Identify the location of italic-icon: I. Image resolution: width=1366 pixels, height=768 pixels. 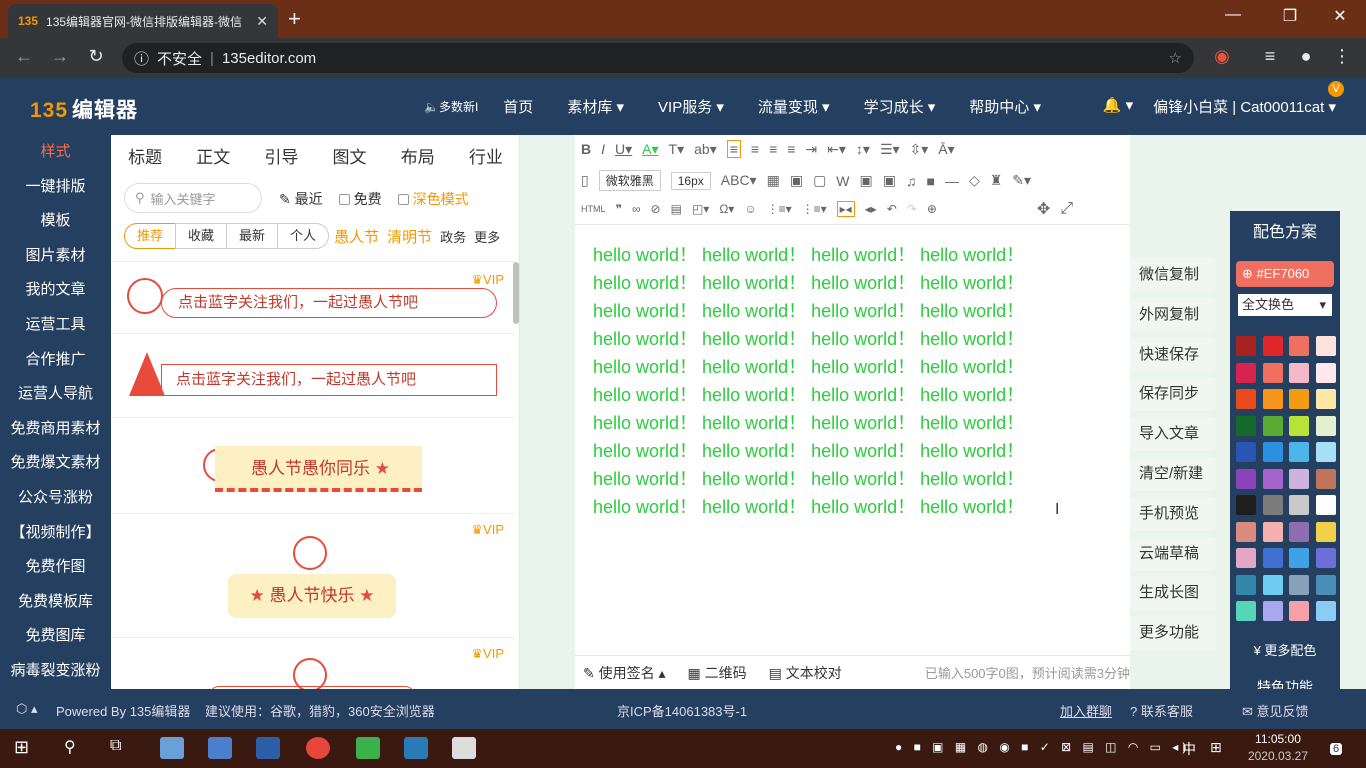
(603, 149).